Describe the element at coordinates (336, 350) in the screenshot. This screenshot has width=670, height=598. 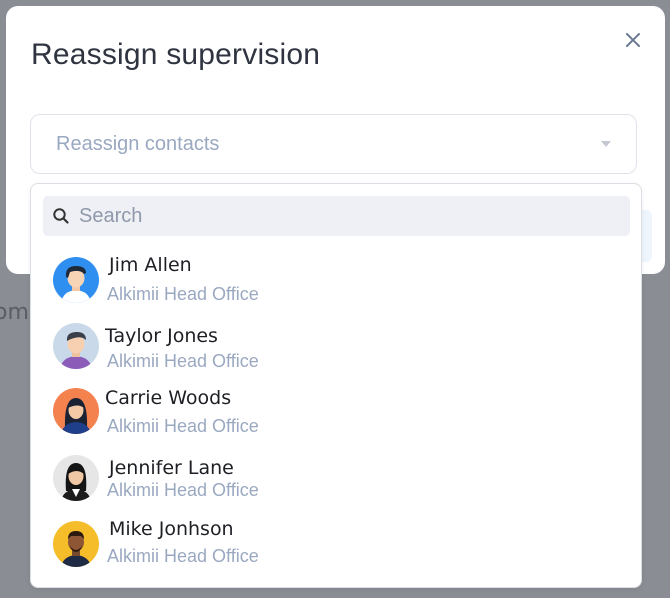
I see `list-item: Taylor Jones Alkimii Head Office` at that location.